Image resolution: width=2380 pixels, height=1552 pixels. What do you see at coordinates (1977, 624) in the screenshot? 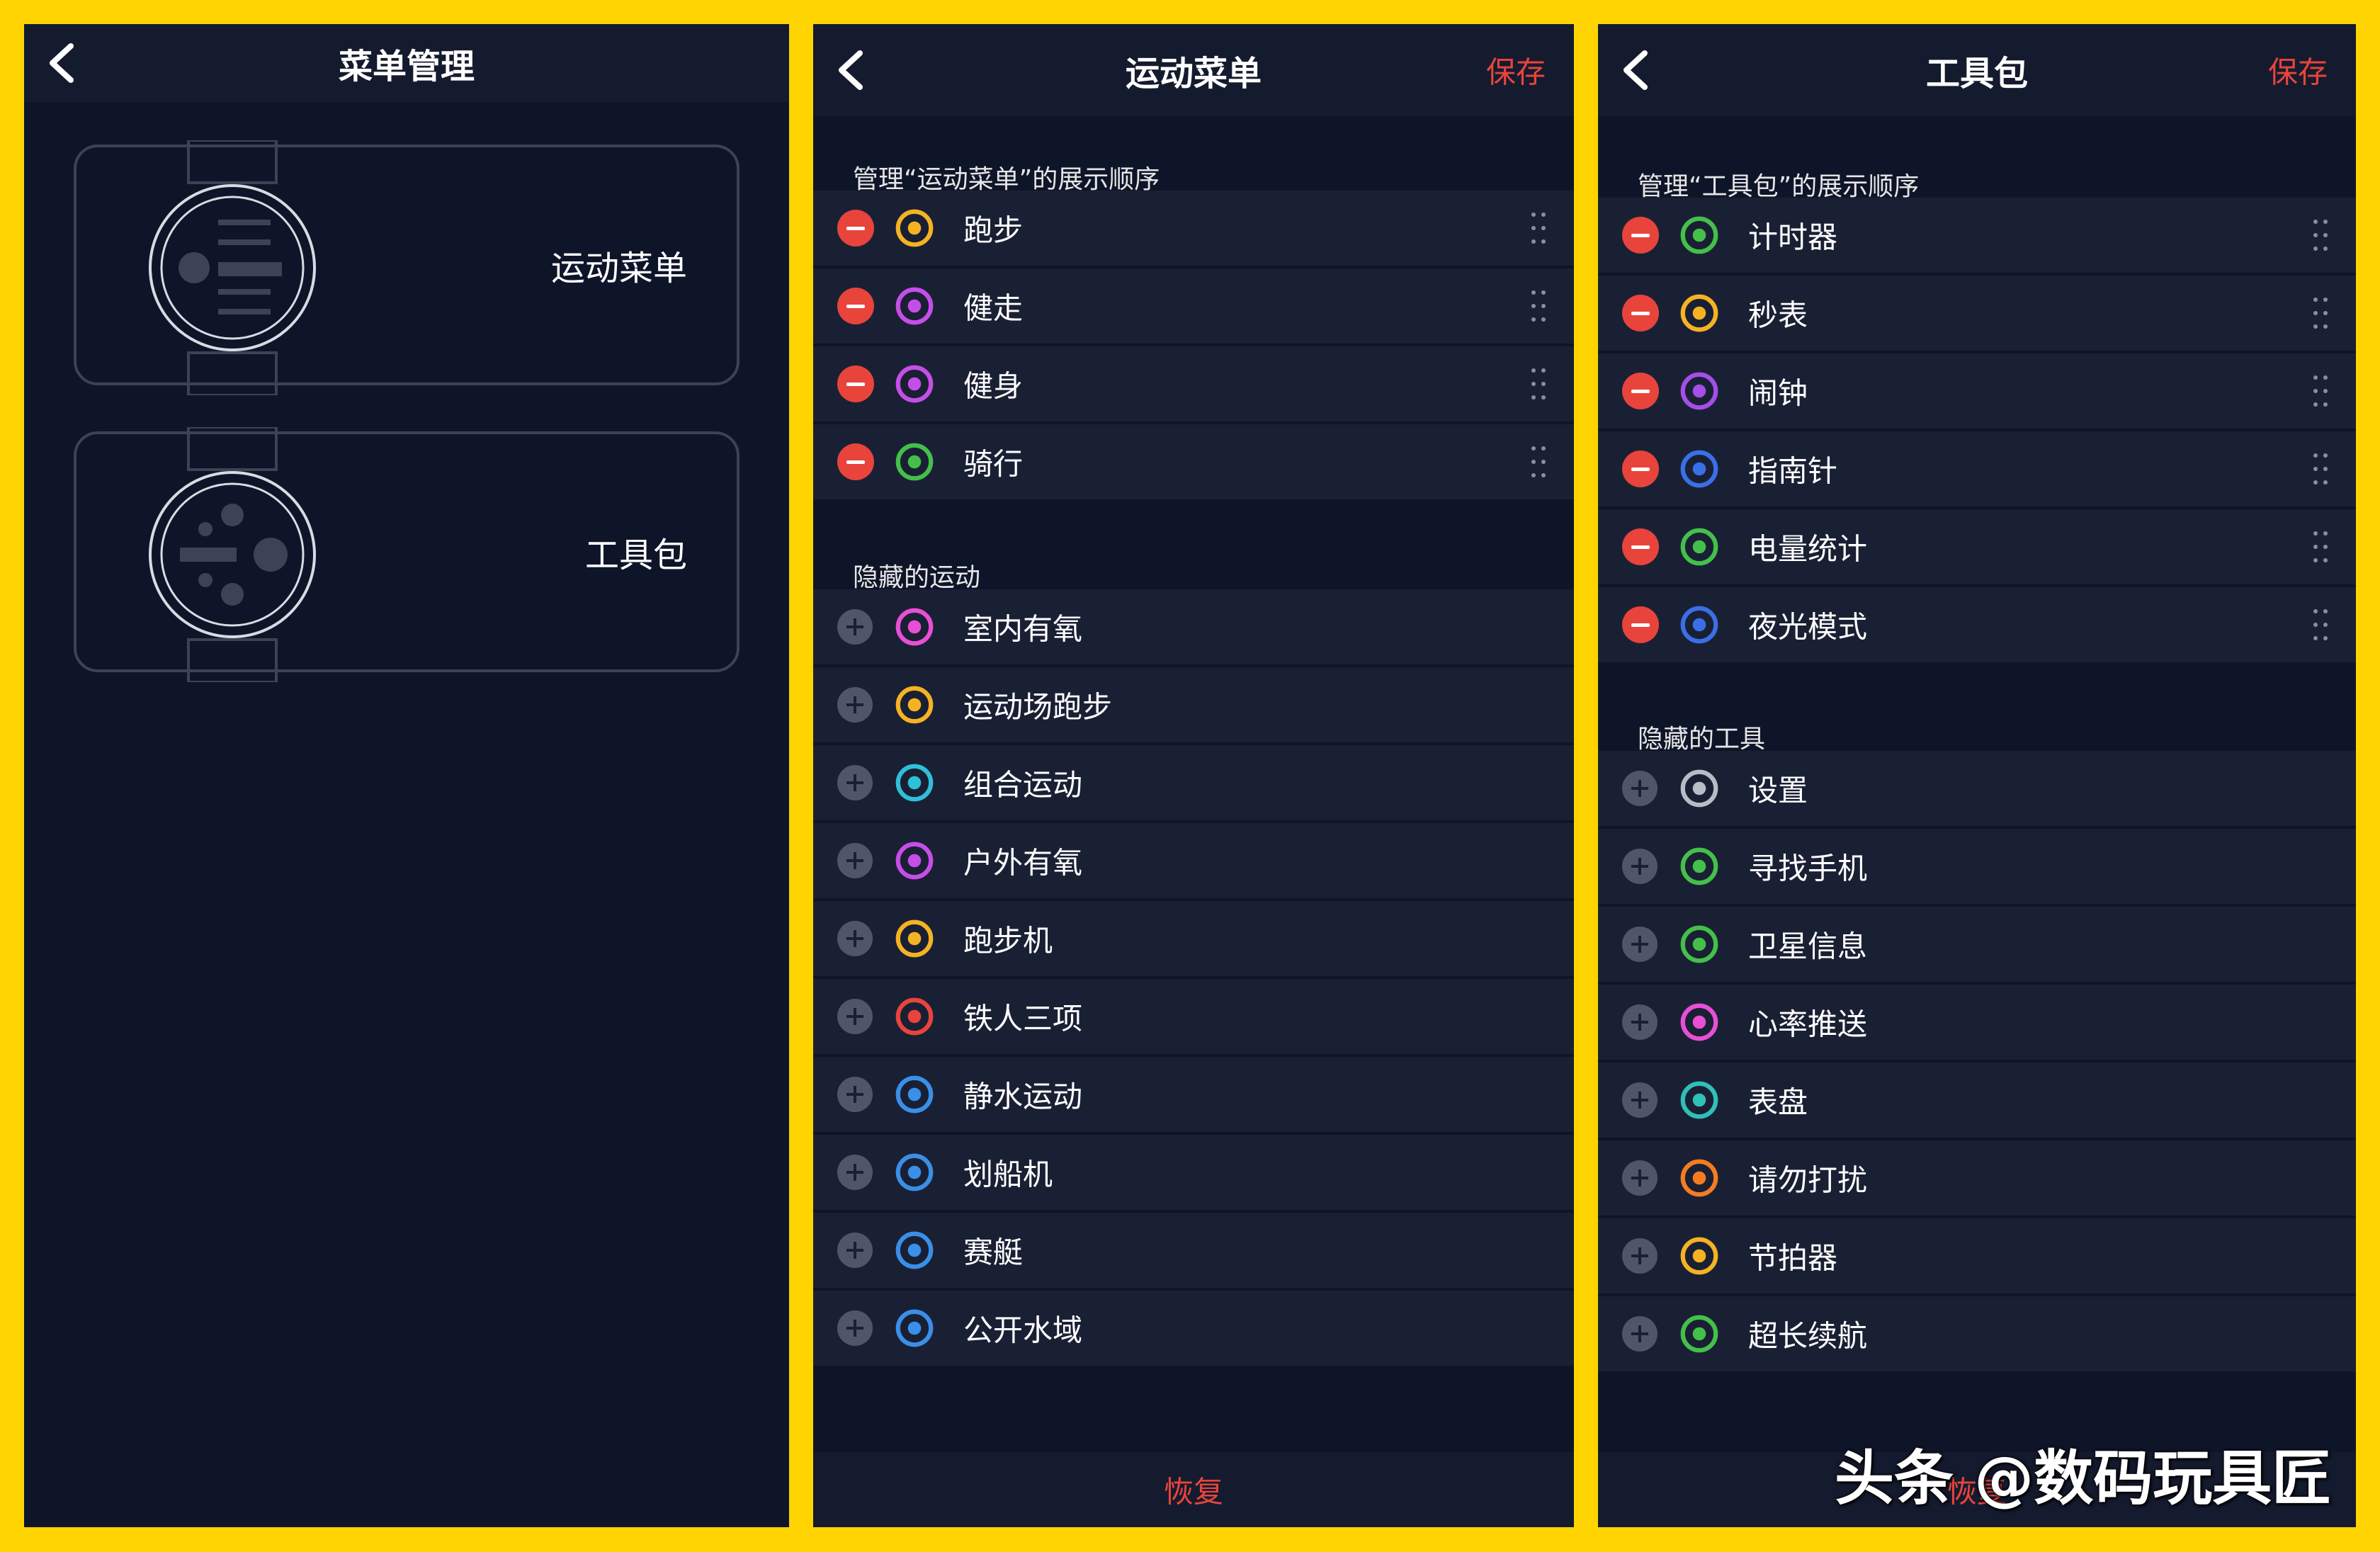
I see `list-item: 夜光模式` at bounding box center [1977, 624].